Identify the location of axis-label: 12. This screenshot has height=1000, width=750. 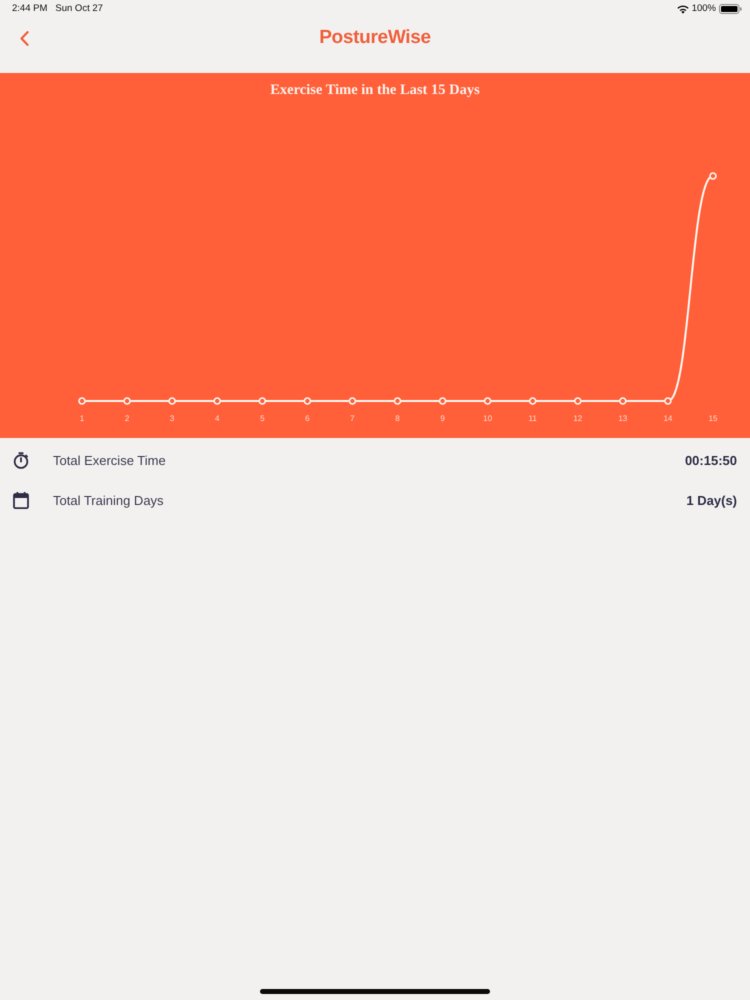
(577, 418).